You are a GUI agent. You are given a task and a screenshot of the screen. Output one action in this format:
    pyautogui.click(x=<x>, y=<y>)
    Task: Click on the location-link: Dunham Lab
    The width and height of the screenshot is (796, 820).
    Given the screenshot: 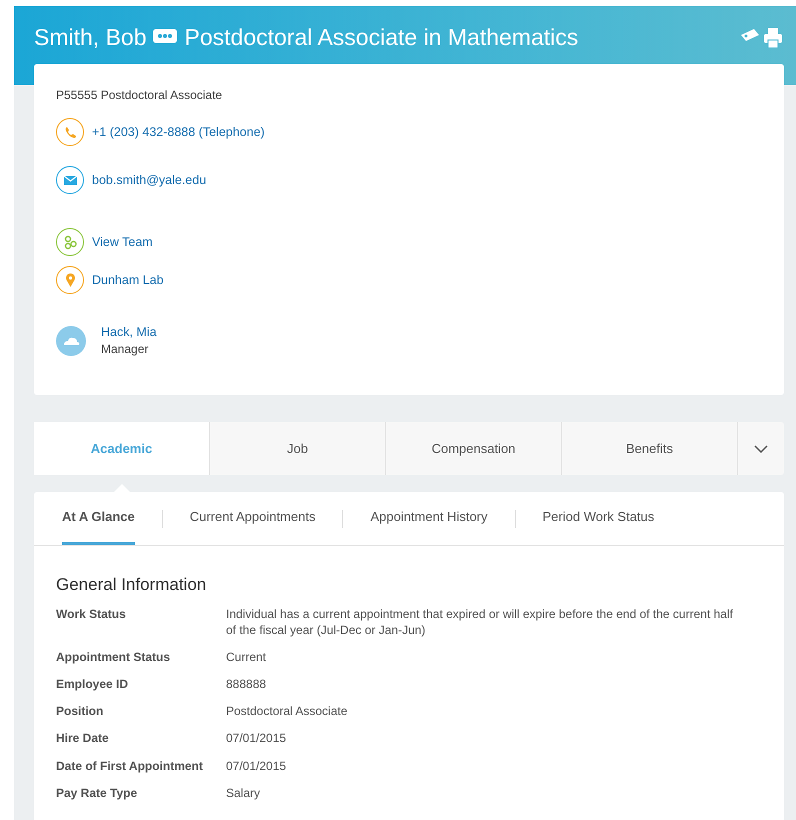 What is the action you would take?
    pyautogui.click(x=128, y=280)
    